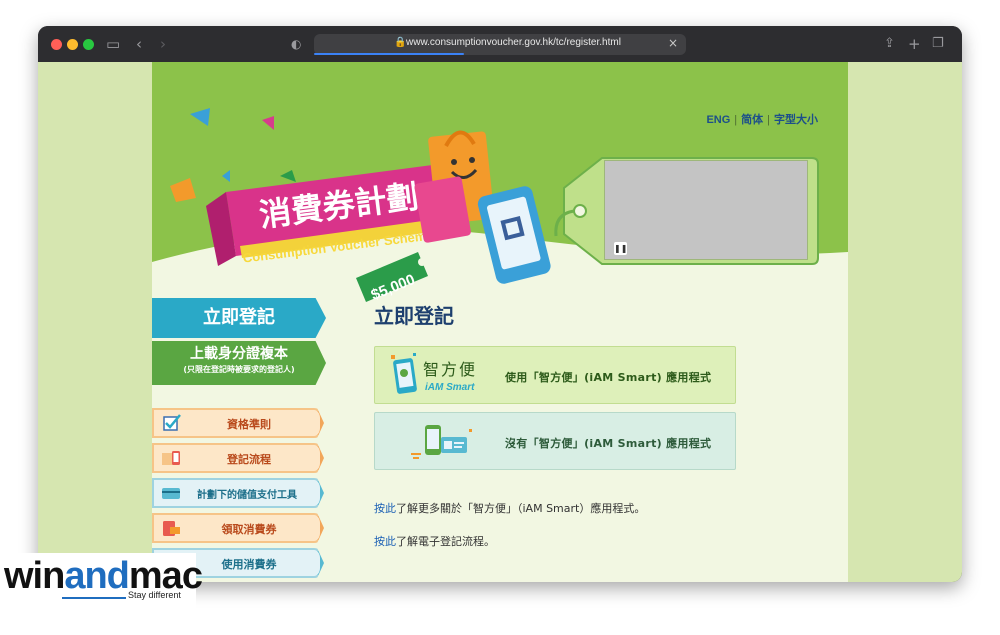  I want to click on shield-icon: ◐, so click(296, 44).